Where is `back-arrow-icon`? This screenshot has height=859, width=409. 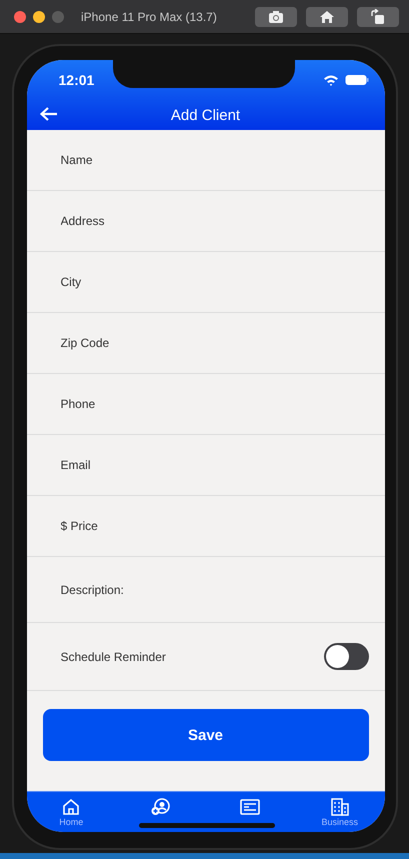
back-arrow-icon is located at coordinates (48, 114).